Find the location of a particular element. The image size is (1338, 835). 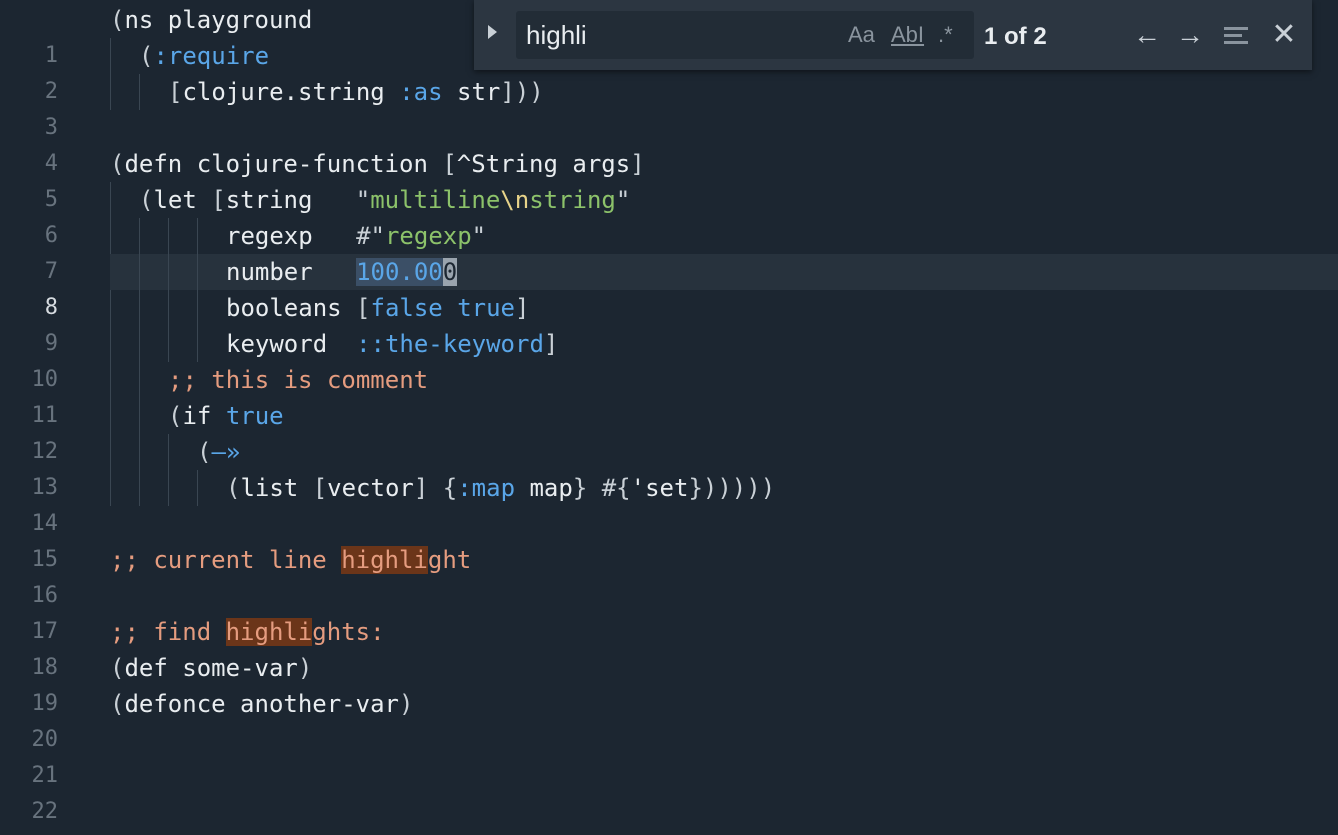

code-line: 15 is located at coordinates (669, 539).